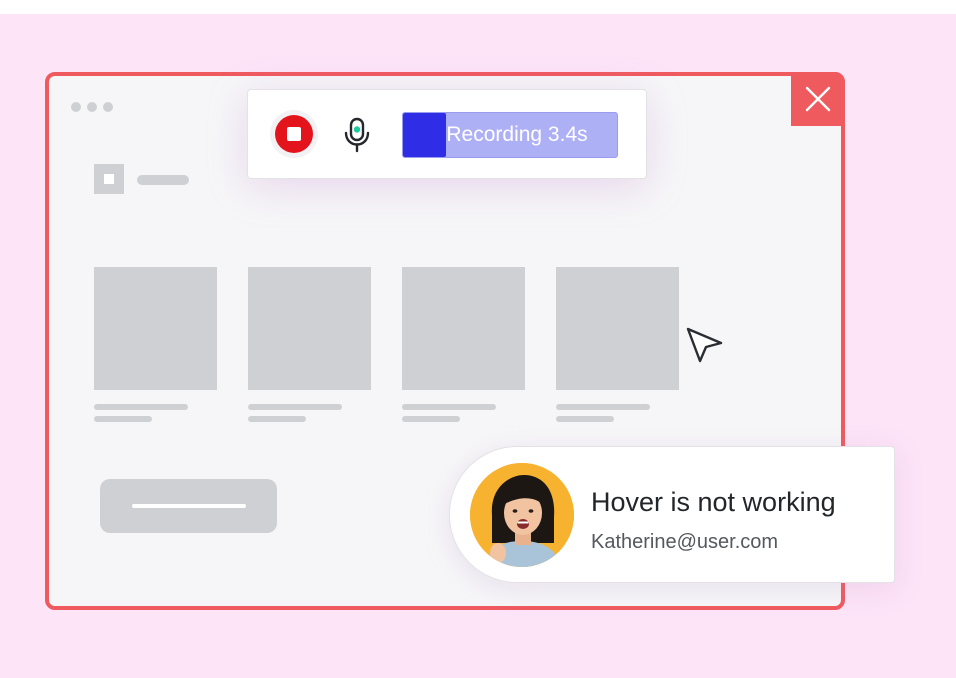 This screenshot has height=678, width=956. What do you see at coordinates (522, 515) in the screenshot?
I see `avatar` at bounding box center [522, 515].